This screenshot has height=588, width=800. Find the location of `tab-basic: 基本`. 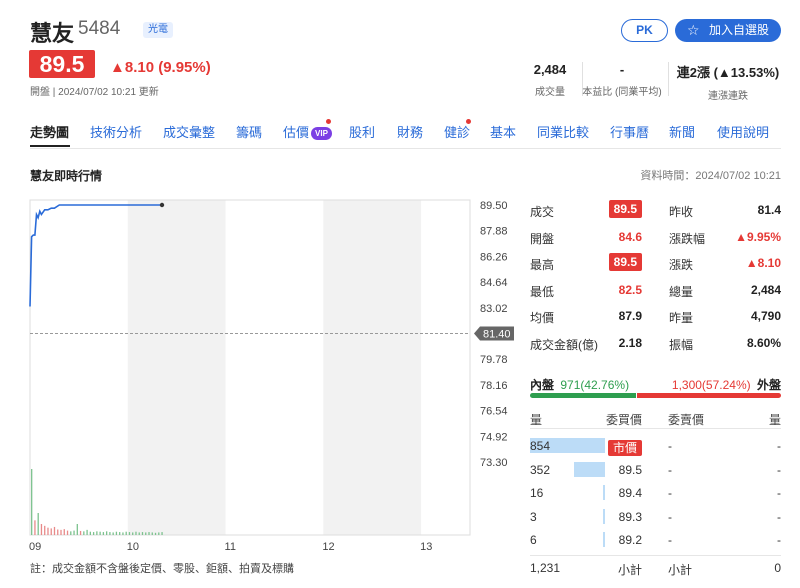

tab-basic: 基本 is located at coordinates (503, 131).